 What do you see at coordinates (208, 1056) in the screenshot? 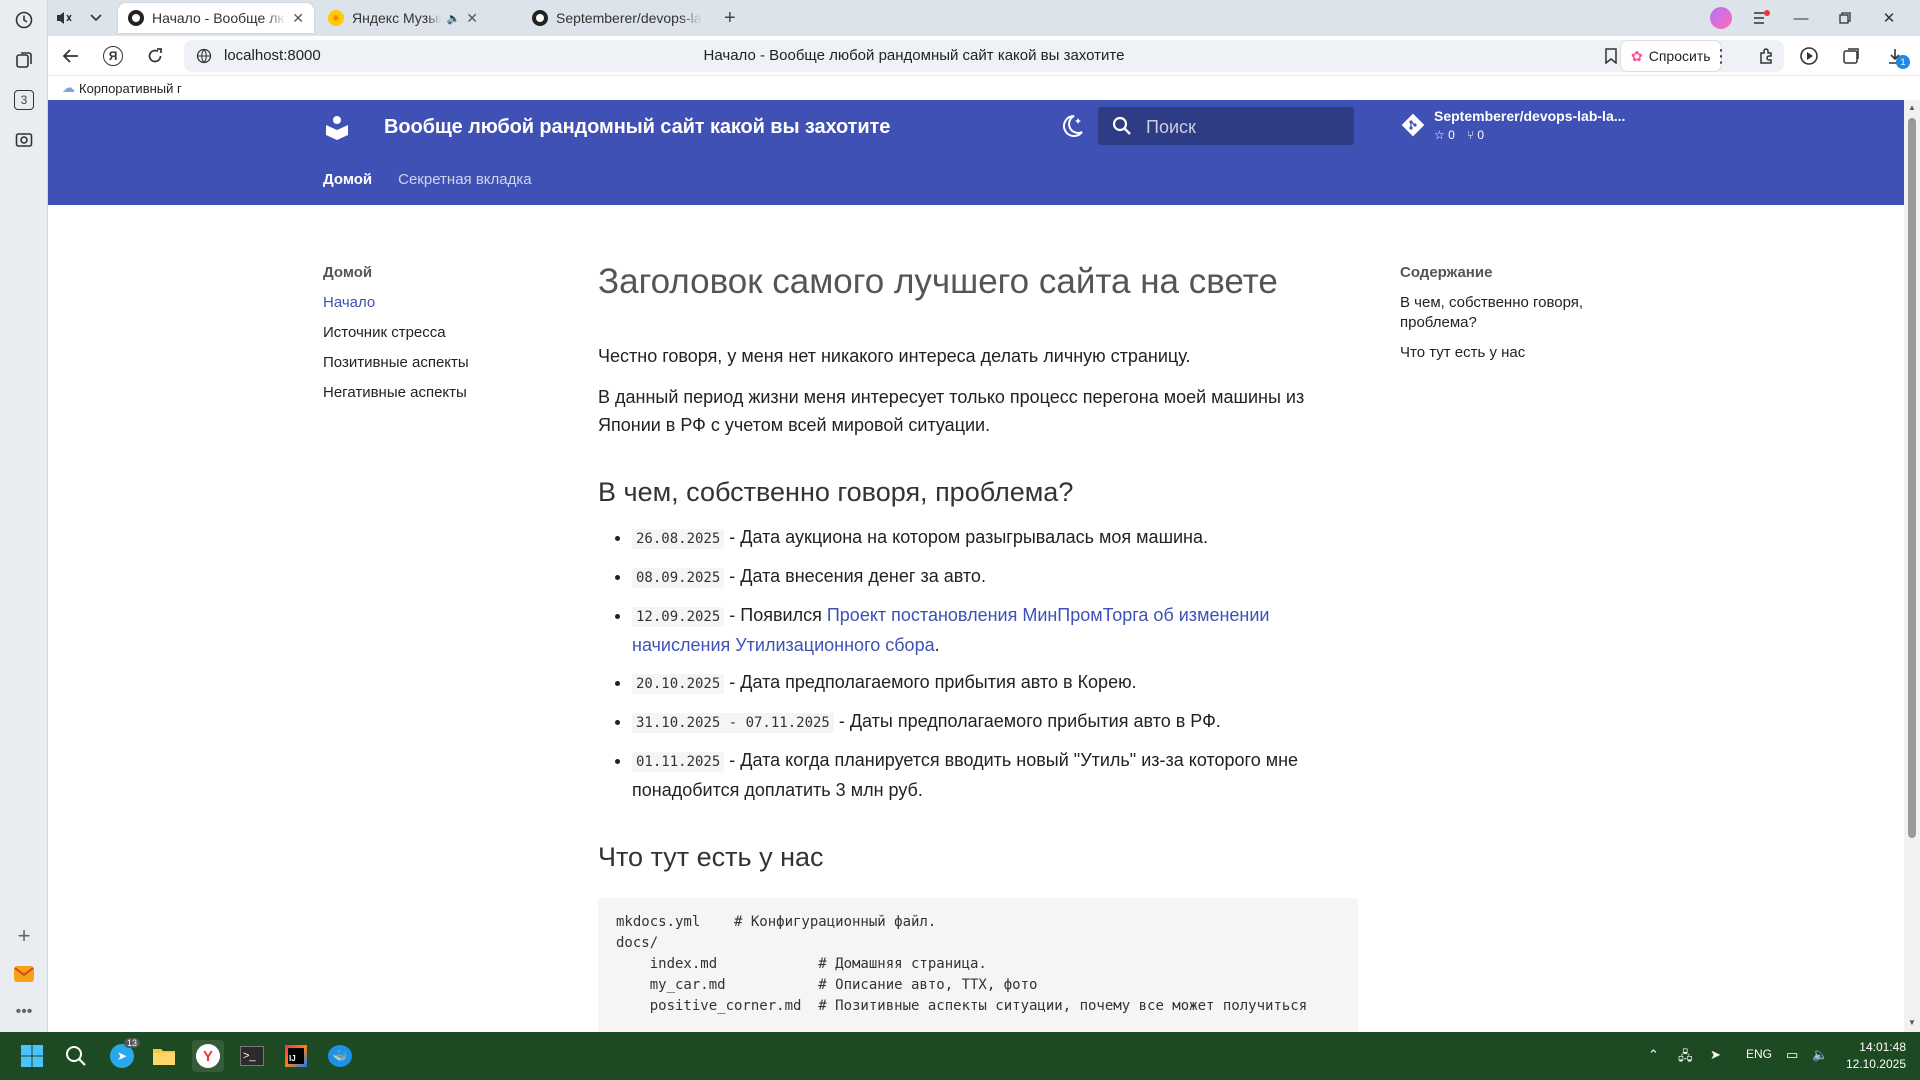
I see `yandex-browser-icon: Y` at bounding box center [208, 1056].